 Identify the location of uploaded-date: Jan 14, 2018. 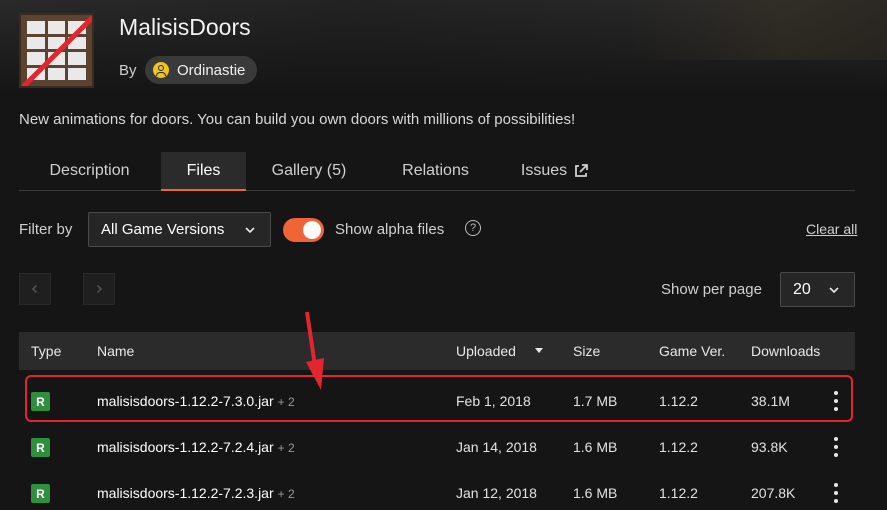
(496, 447).